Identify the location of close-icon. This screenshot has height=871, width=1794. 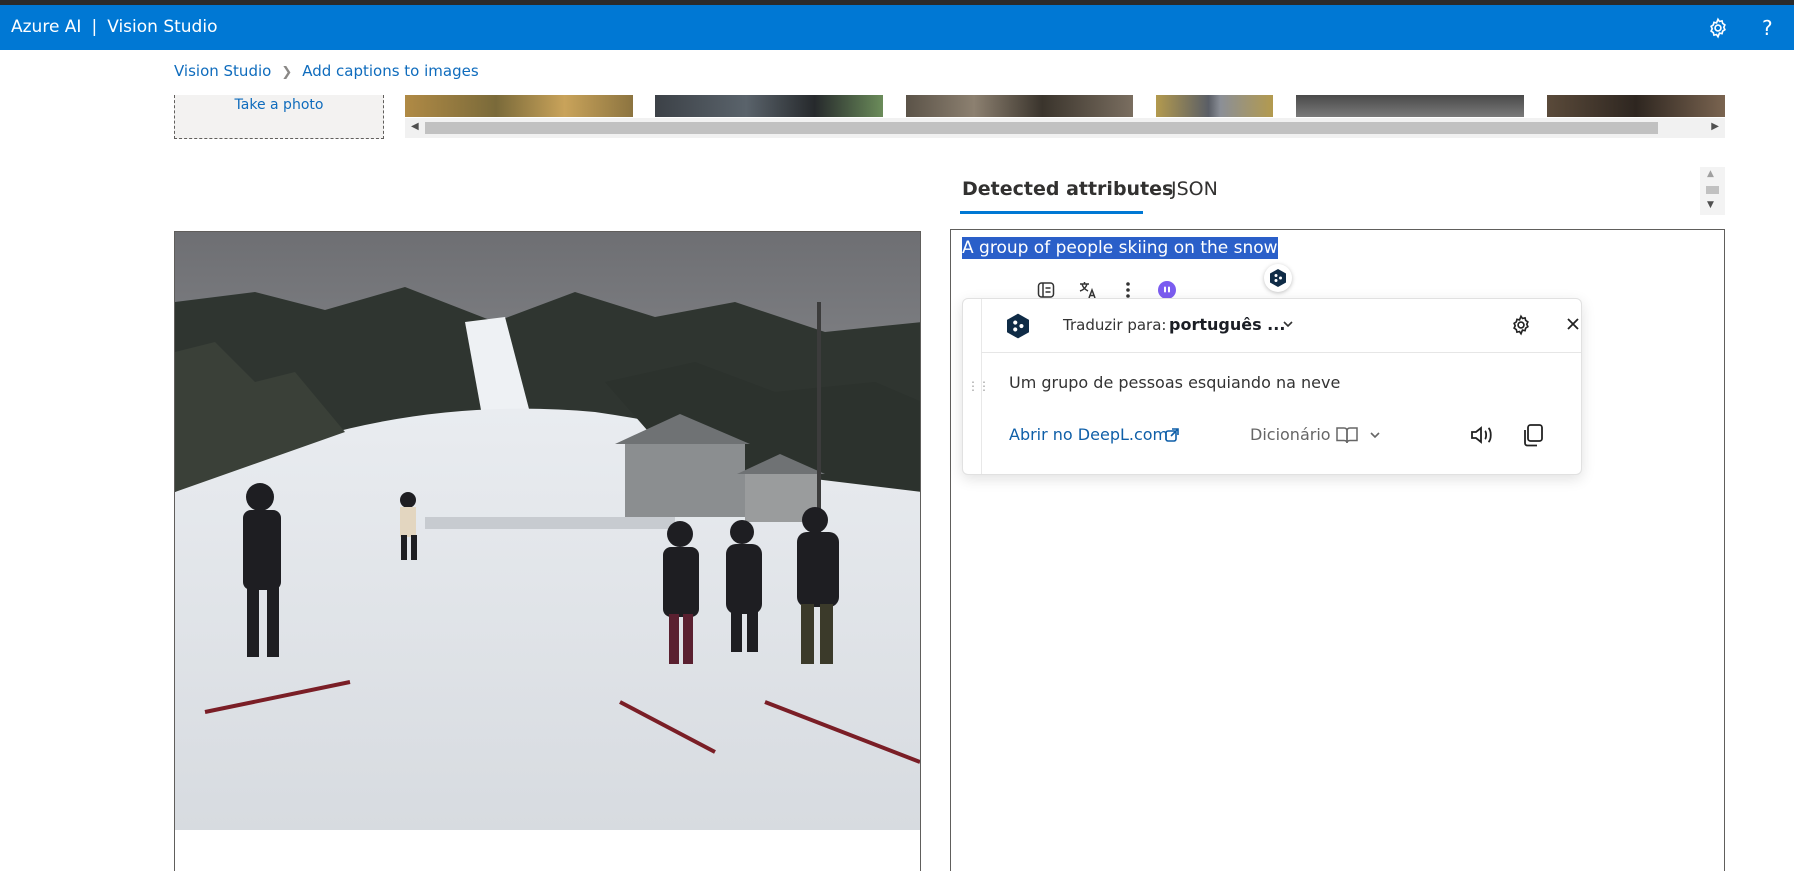
(1573, 324).